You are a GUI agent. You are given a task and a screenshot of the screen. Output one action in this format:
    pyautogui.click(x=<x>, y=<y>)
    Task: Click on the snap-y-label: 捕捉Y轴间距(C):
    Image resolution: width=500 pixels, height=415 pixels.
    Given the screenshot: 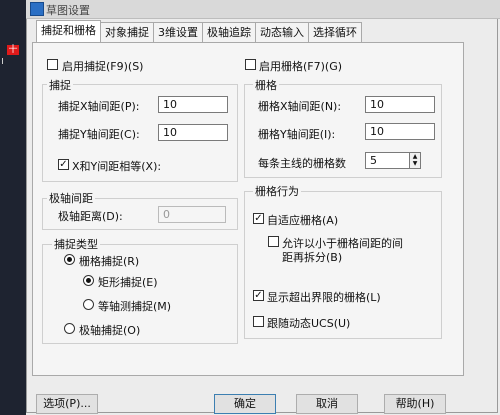 What is the action you would take?
    pyautogui.click(x=99, y=134)
    